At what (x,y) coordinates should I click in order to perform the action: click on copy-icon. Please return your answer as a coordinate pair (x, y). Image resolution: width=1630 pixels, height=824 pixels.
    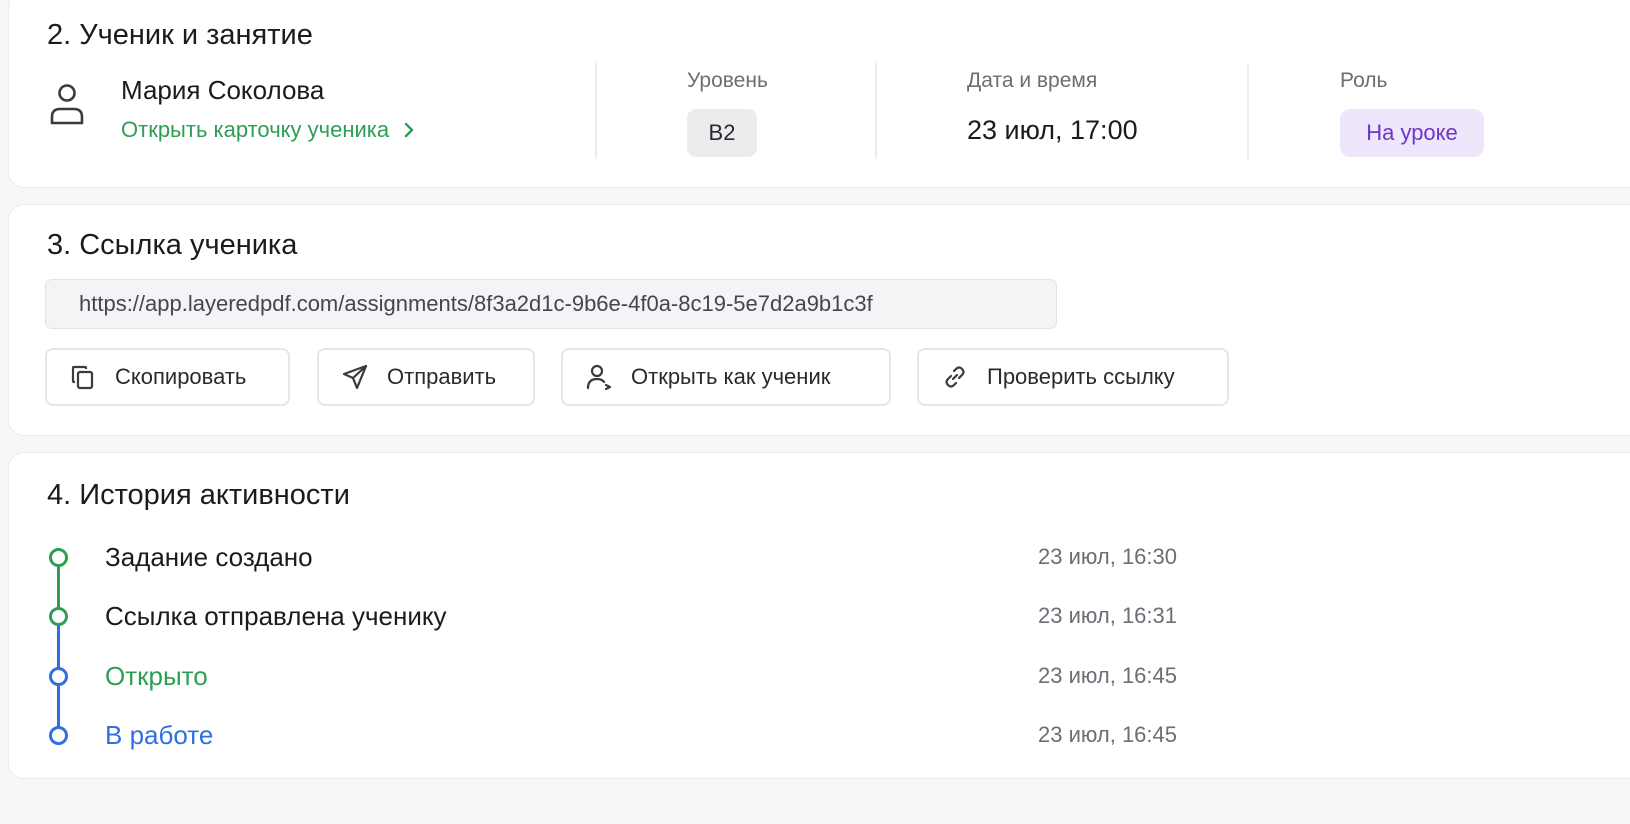
    Looking at the image, I should click on (82, 377).